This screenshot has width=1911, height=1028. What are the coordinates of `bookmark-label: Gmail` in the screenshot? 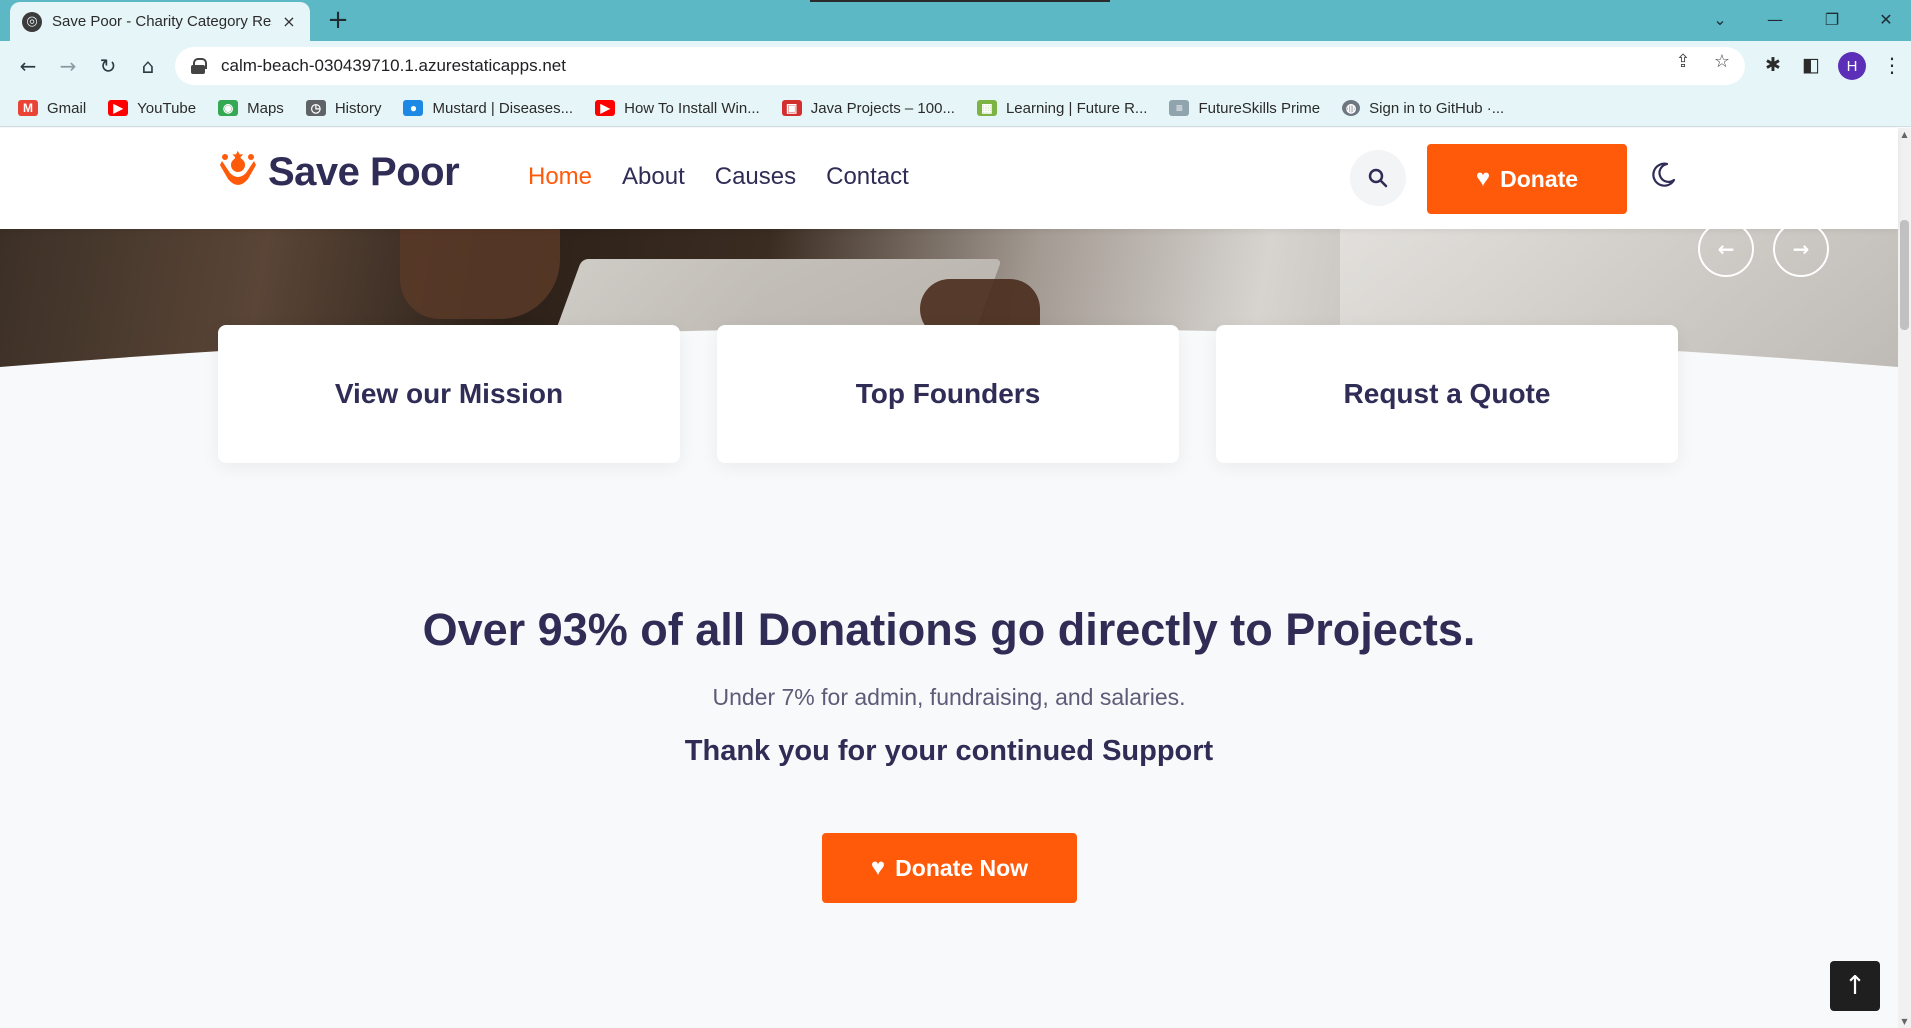 It's located at (67, 108).